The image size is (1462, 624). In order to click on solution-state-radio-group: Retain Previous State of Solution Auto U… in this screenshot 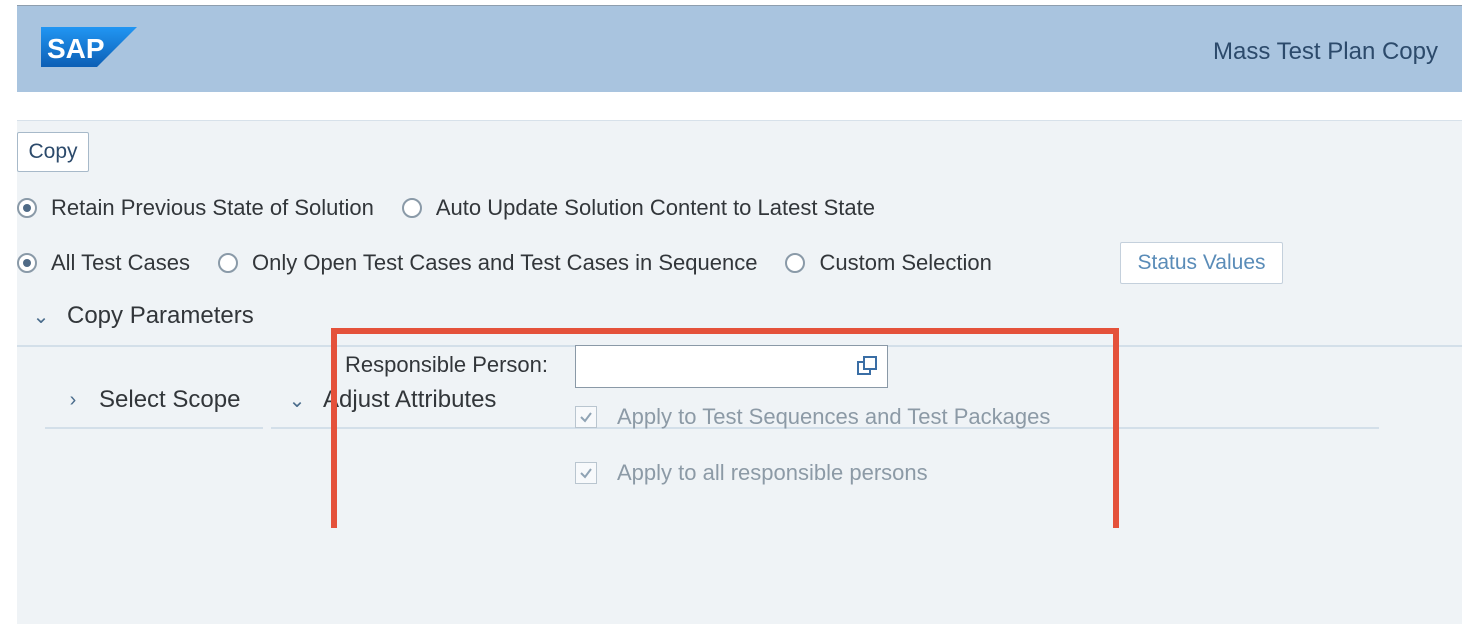, I will do `click(460, 208)`.